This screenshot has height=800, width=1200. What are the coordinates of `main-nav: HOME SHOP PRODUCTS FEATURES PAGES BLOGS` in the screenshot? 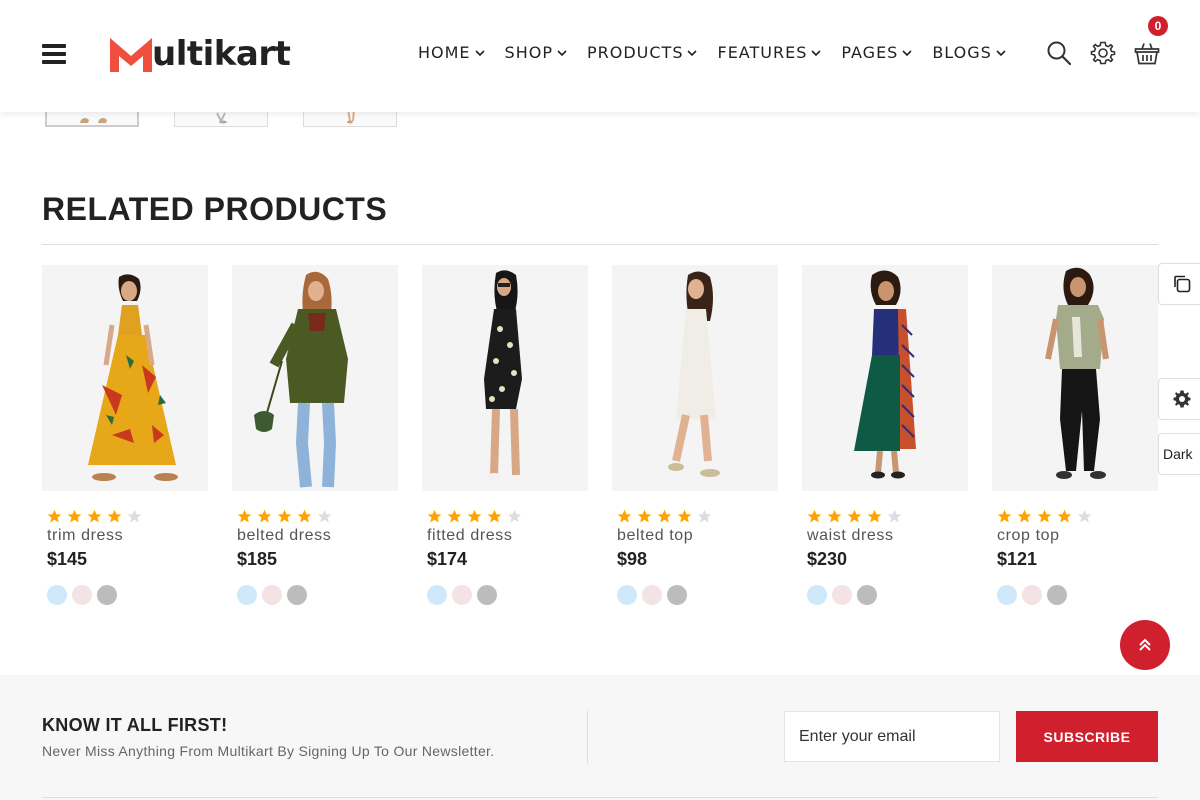 It's located at (722, 52).